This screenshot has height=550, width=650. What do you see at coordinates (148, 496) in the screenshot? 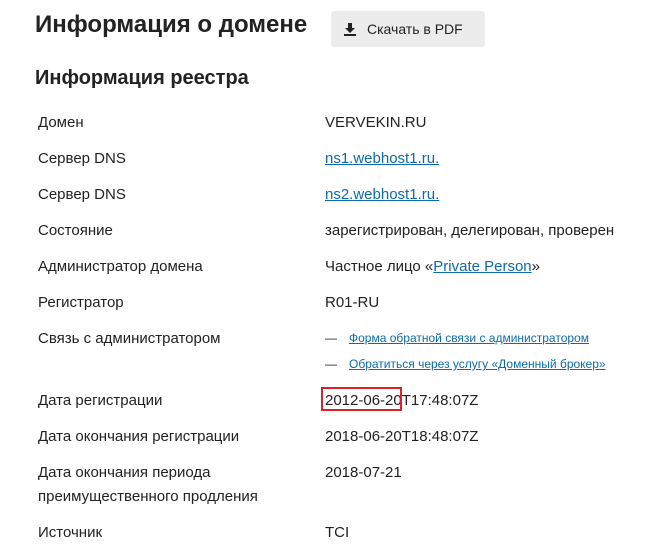
I see `label-line: преимущественного продления` at bounding box center [148, 496].